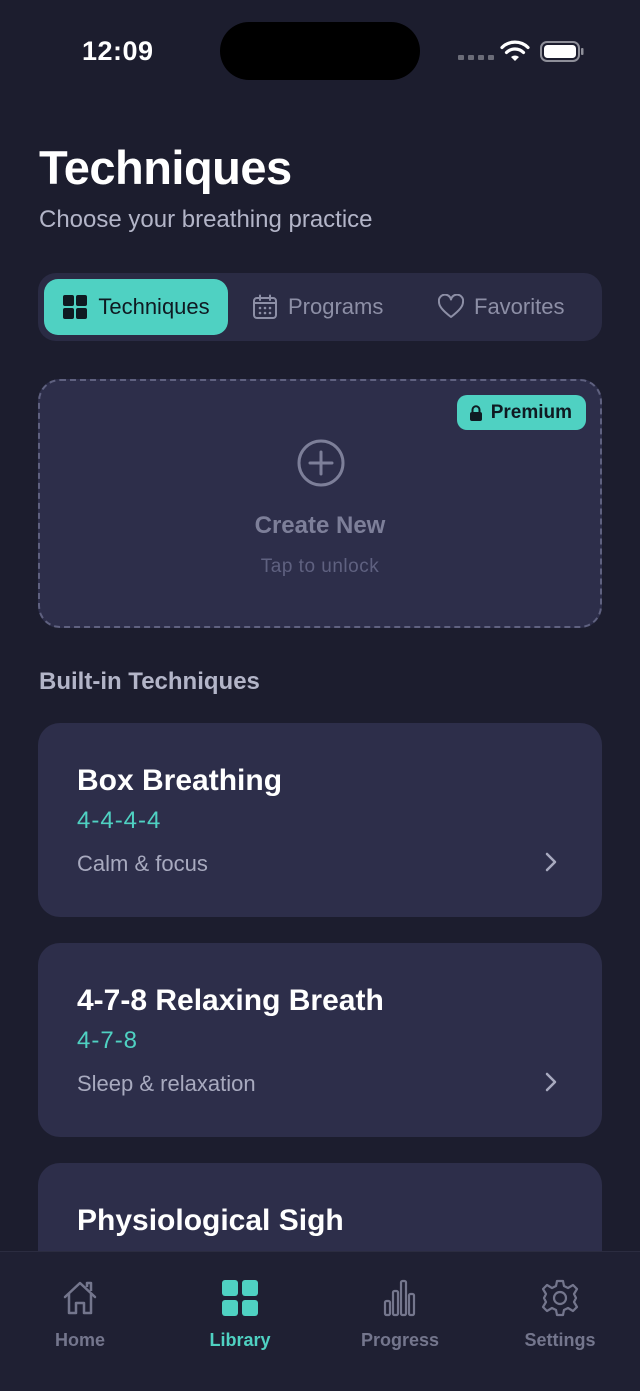 The height and width of the screenshot is (1391, 640). Describe the element at coordinates (79, 1340) in the screenshot. I see `tab-home-label: Home` at that location.